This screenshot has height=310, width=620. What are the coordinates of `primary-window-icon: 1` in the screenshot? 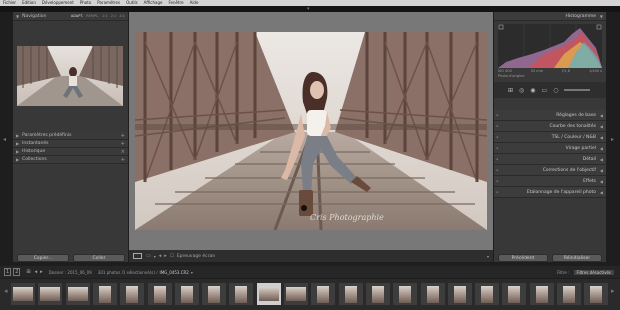 It's located at (8, 272).